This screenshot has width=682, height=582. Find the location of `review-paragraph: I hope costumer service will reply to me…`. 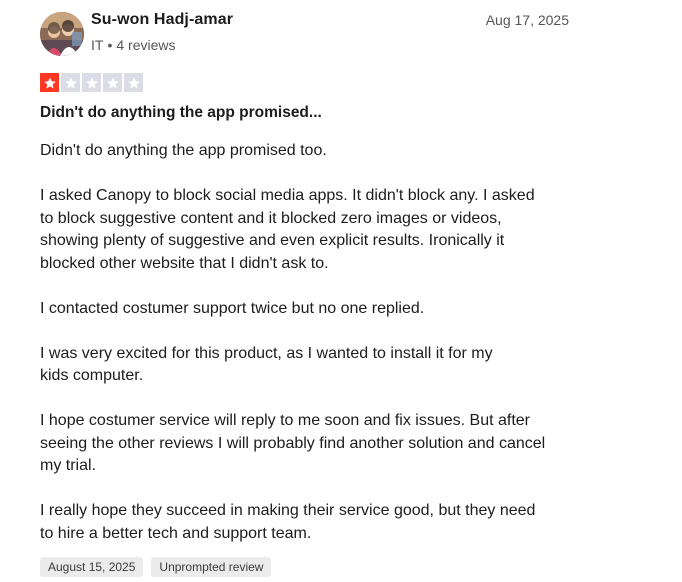

review-paragraph: I hope costumer service will reply to me… is located at coordinates (293, 443).